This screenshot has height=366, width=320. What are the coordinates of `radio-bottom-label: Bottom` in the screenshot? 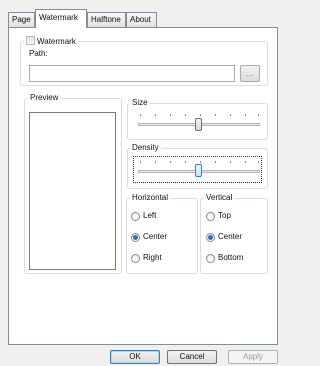 It's located at (230, 258).